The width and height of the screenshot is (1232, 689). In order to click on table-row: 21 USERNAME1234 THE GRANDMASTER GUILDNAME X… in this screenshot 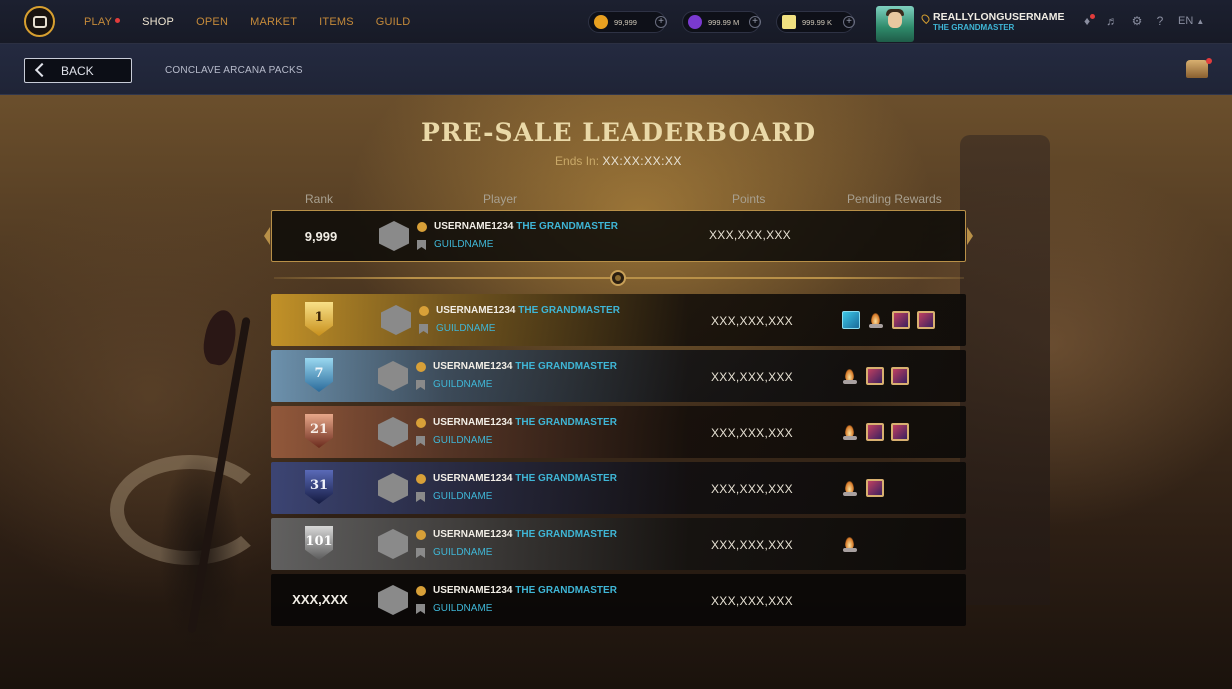, I will do `click(618, 432)`.